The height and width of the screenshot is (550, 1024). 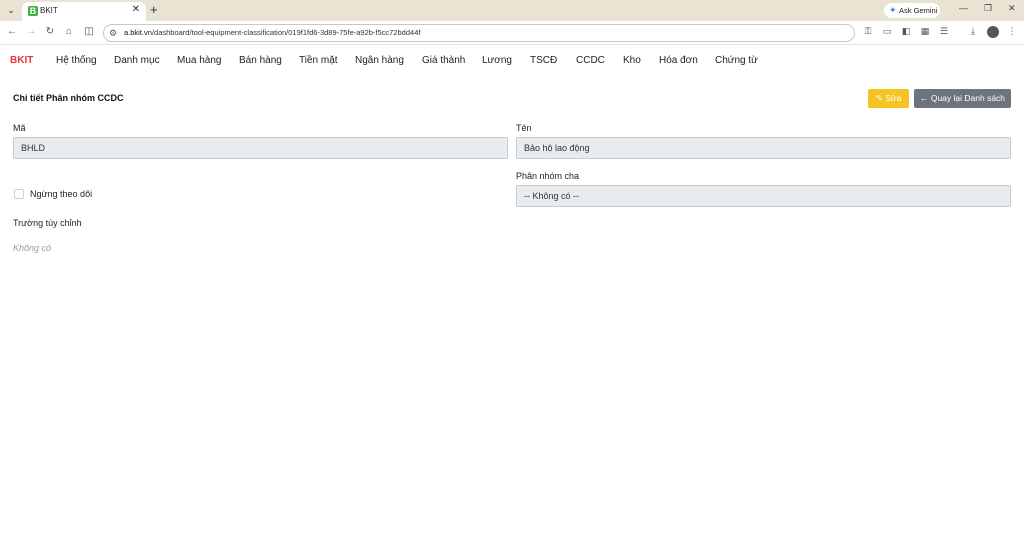 I want to click on password-key-icon: ⚿, so click(x=868, y=31).